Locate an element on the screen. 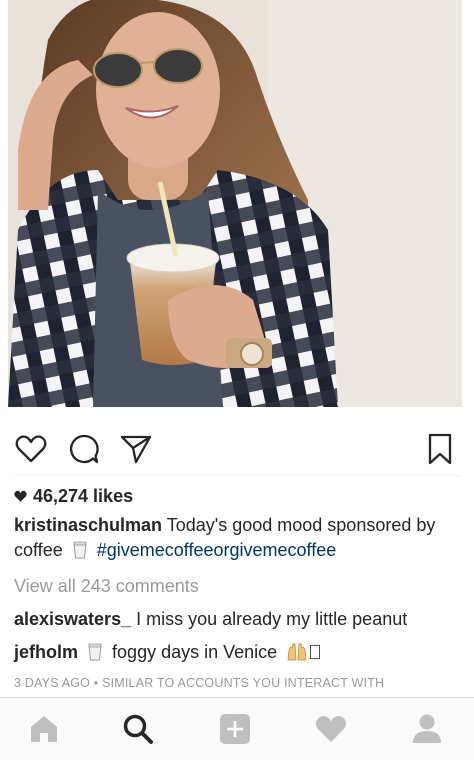 This screenshot has width=474, height=760. comment-text: foggy days in Venice is located at coordinates (195, 652).